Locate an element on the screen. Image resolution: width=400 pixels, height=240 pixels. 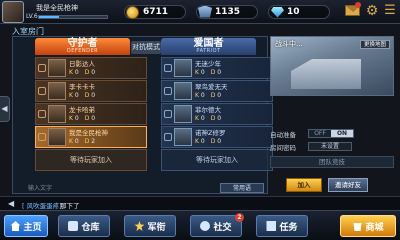
room-settings: 自动准备 OFF ON 房间密码 未设置 is located at coordinates (332, 141).